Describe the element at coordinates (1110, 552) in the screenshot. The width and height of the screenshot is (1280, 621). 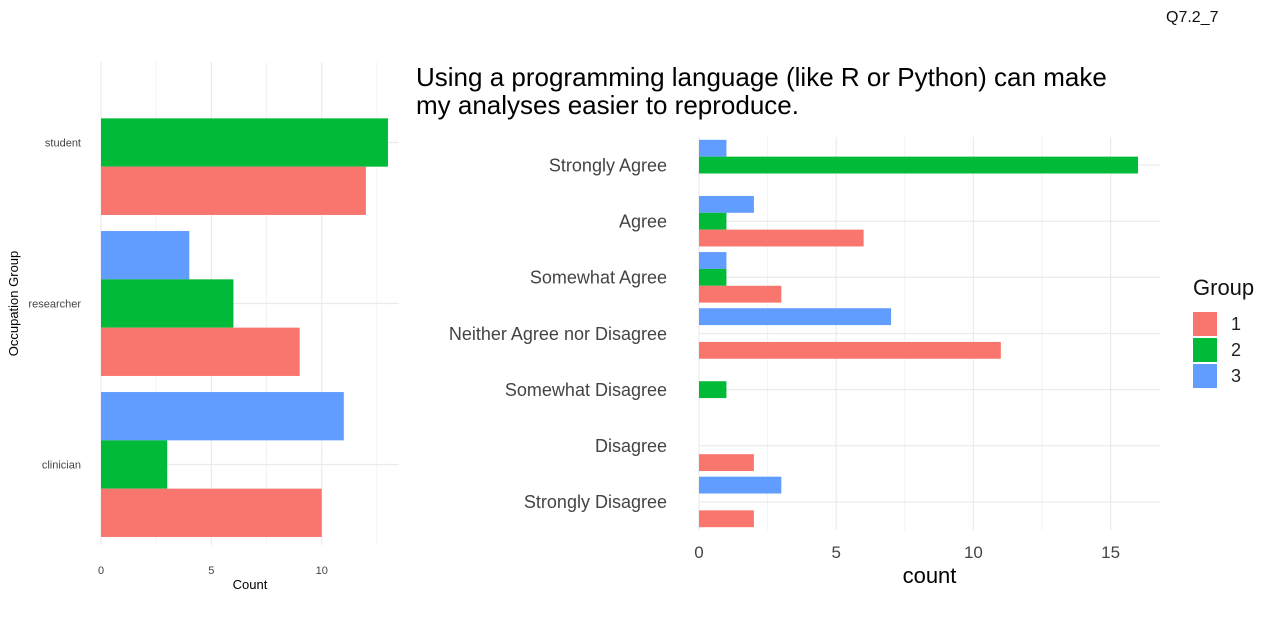
I see `x-tick-label-15: 15` at that location.